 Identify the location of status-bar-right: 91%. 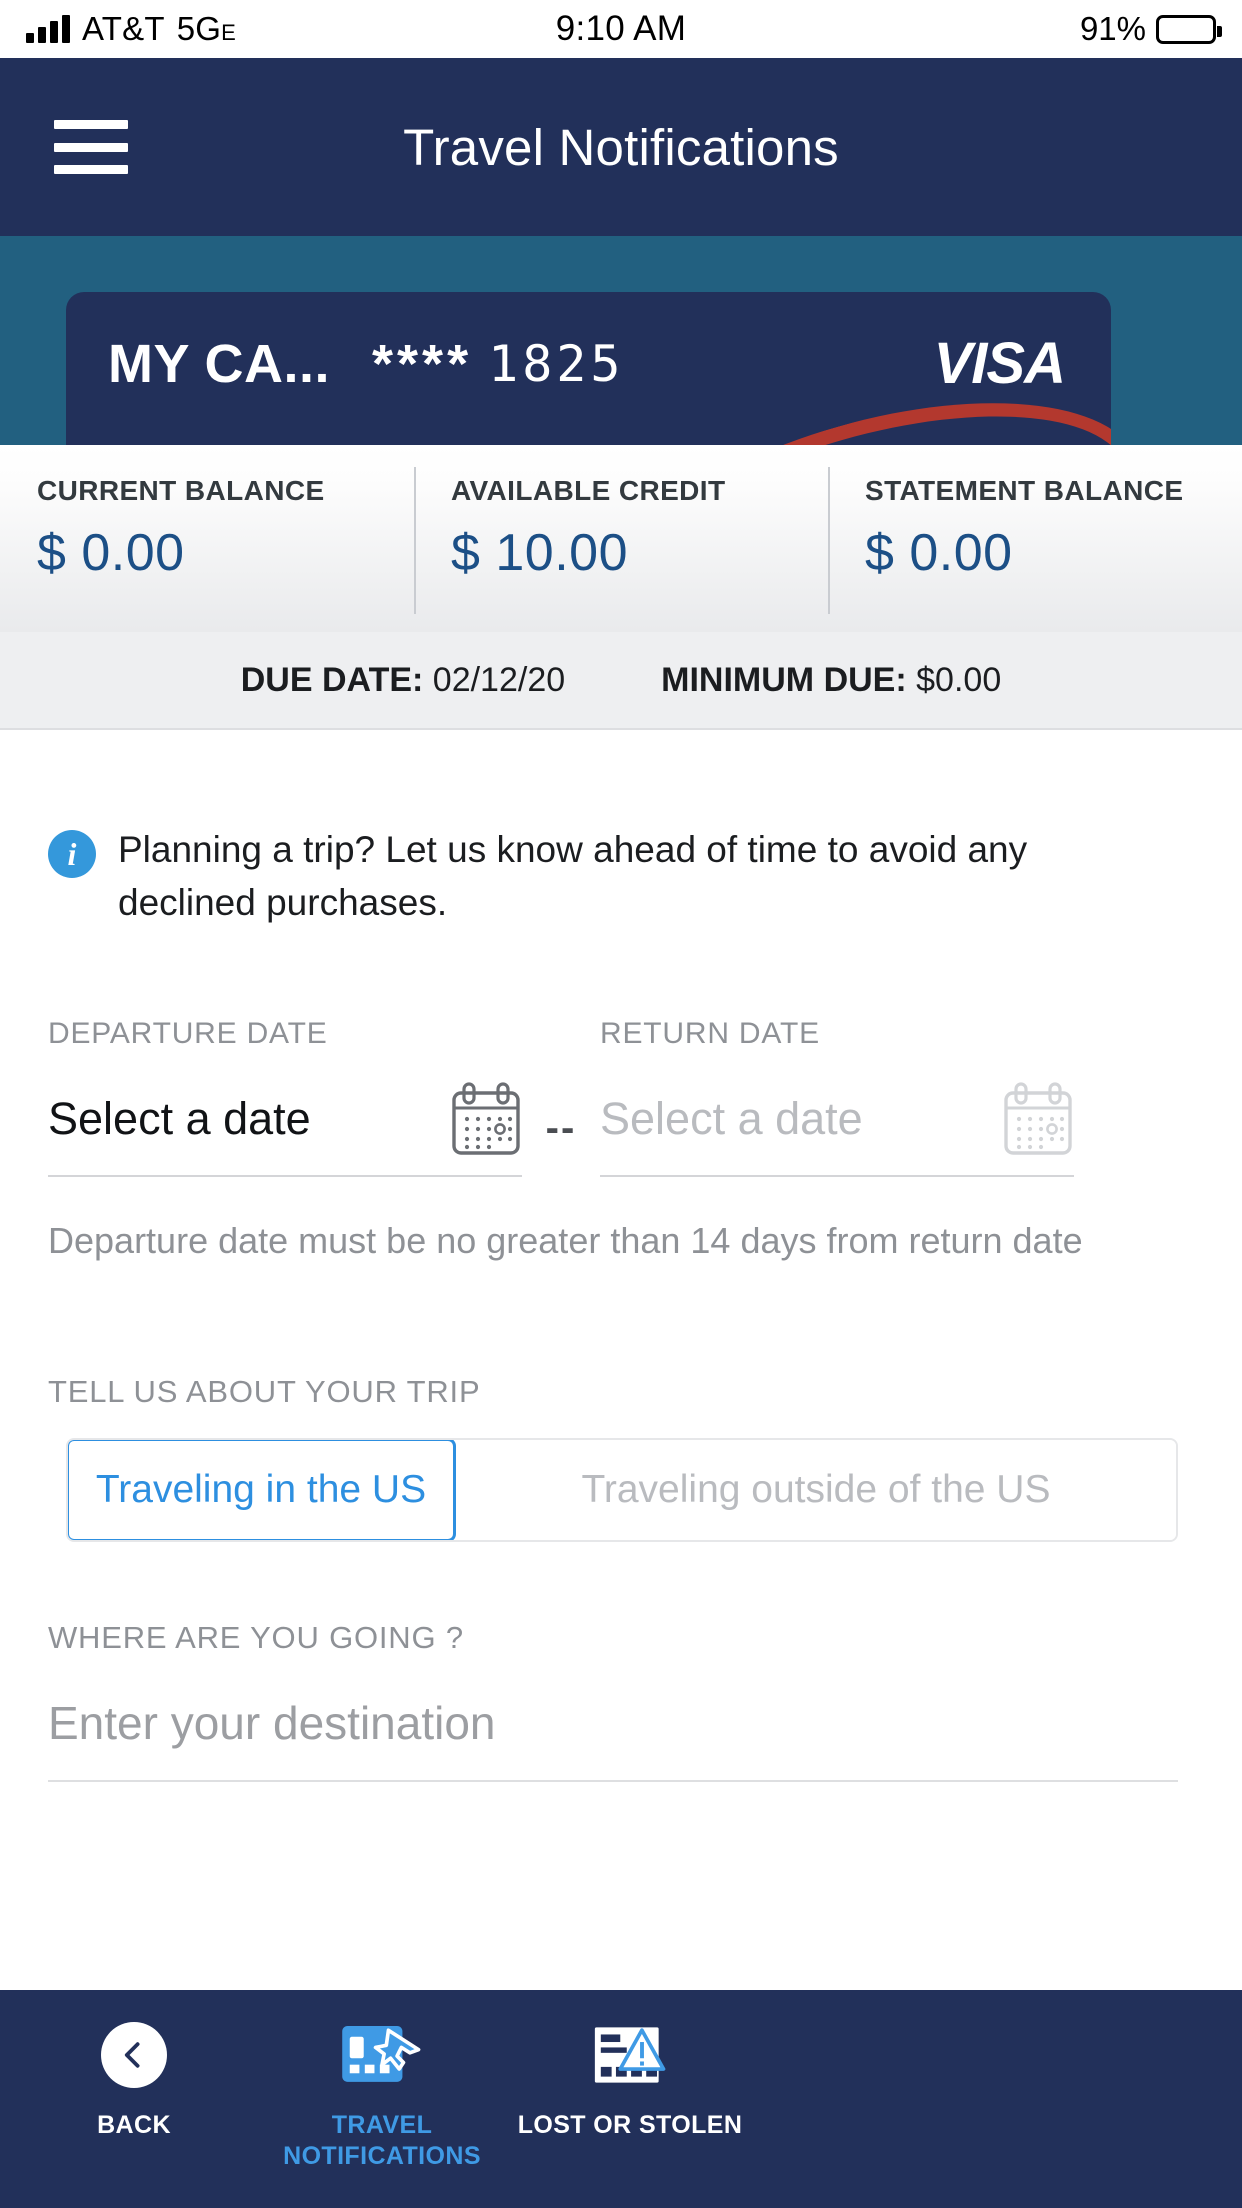
(1039, 29).